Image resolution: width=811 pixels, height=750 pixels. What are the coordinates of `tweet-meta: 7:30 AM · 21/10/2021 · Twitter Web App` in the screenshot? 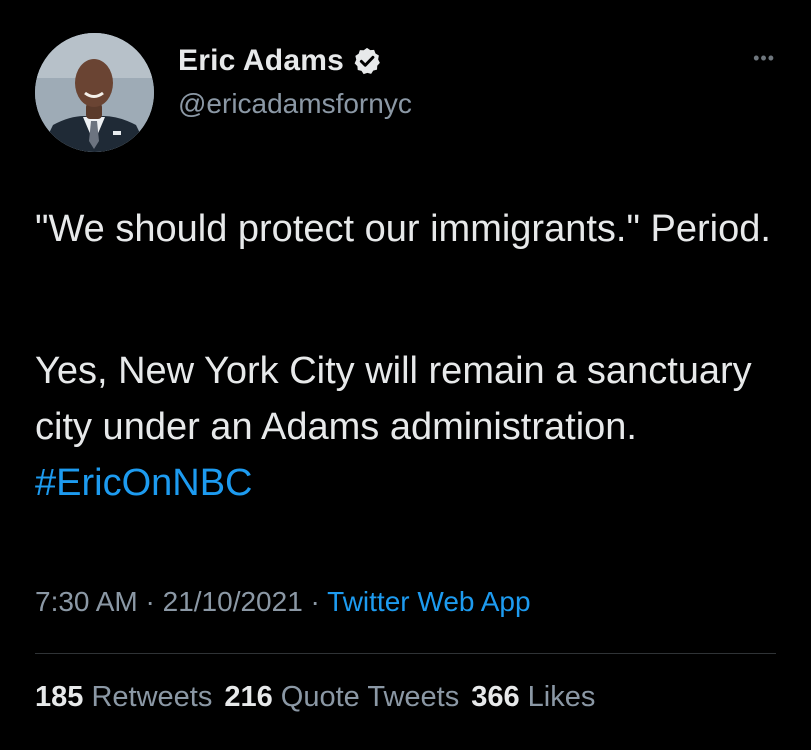 It's located at (283, 602).